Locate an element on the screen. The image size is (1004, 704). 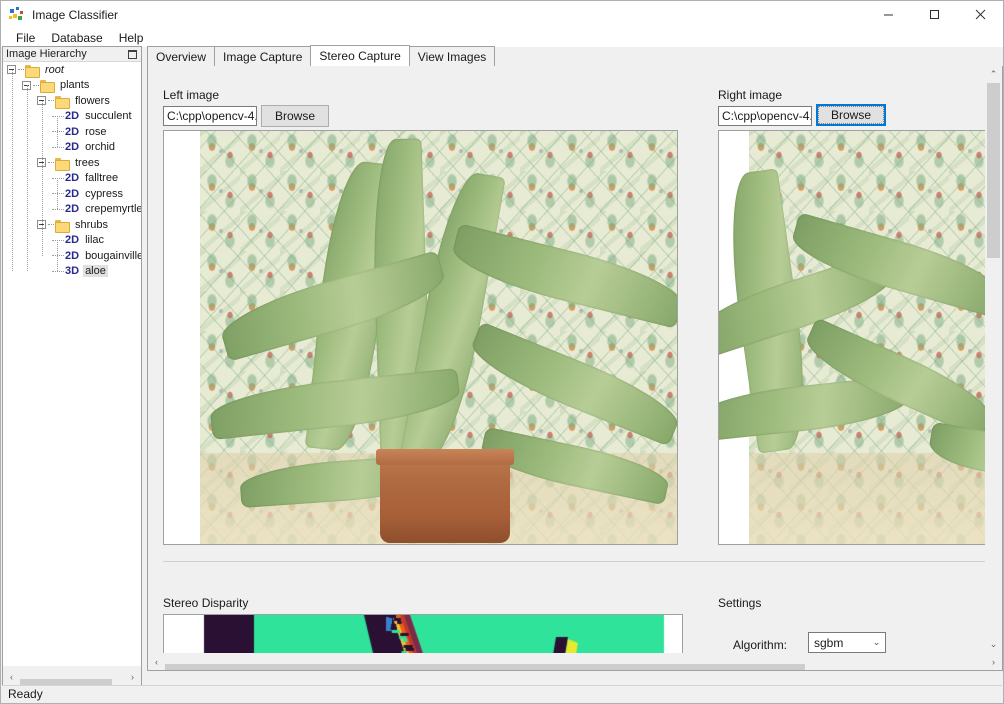
pane-scroll-left-arrow: ‹ is located at coordinates (156, 661).